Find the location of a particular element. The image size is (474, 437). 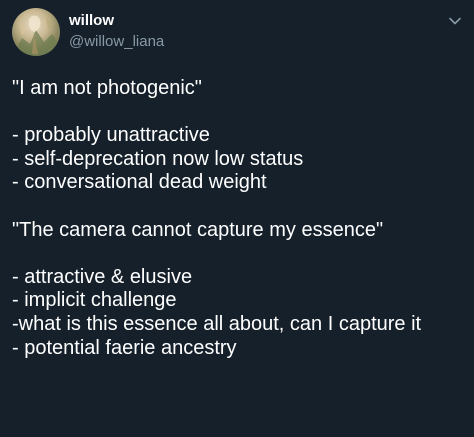

avatar is located at coordinates (36, 32).